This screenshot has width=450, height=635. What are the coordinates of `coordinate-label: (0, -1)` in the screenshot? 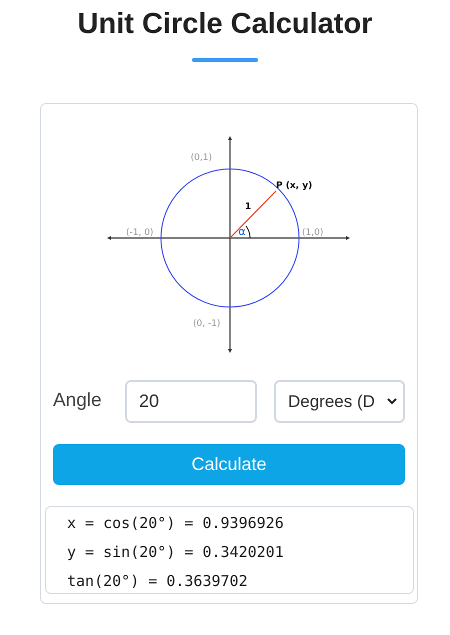 It's located at (206, 324).